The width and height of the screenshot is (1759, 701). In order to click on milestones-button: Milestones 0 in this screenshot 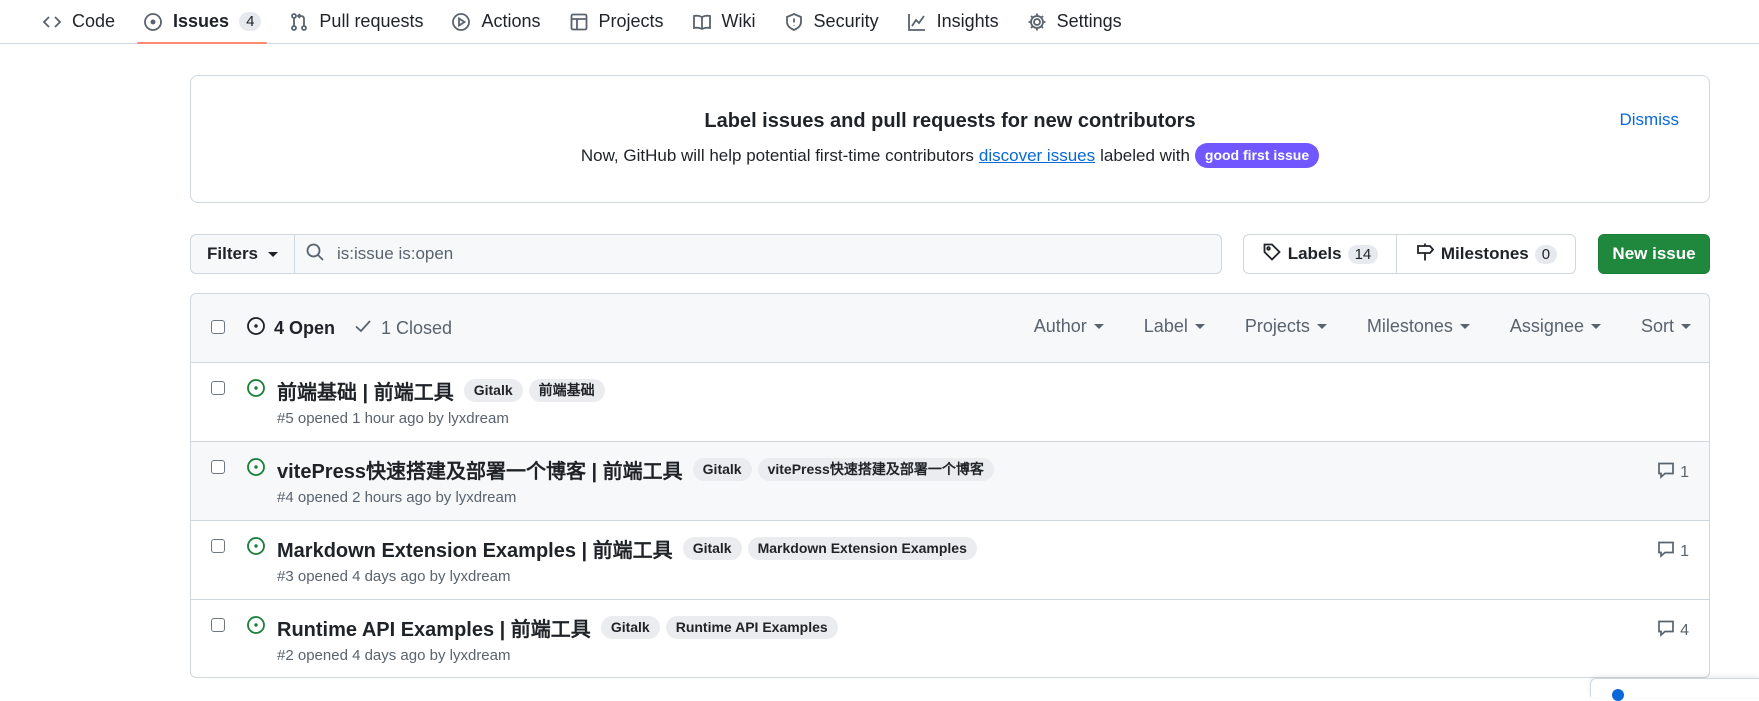, I will do `click(1486, 254)`.